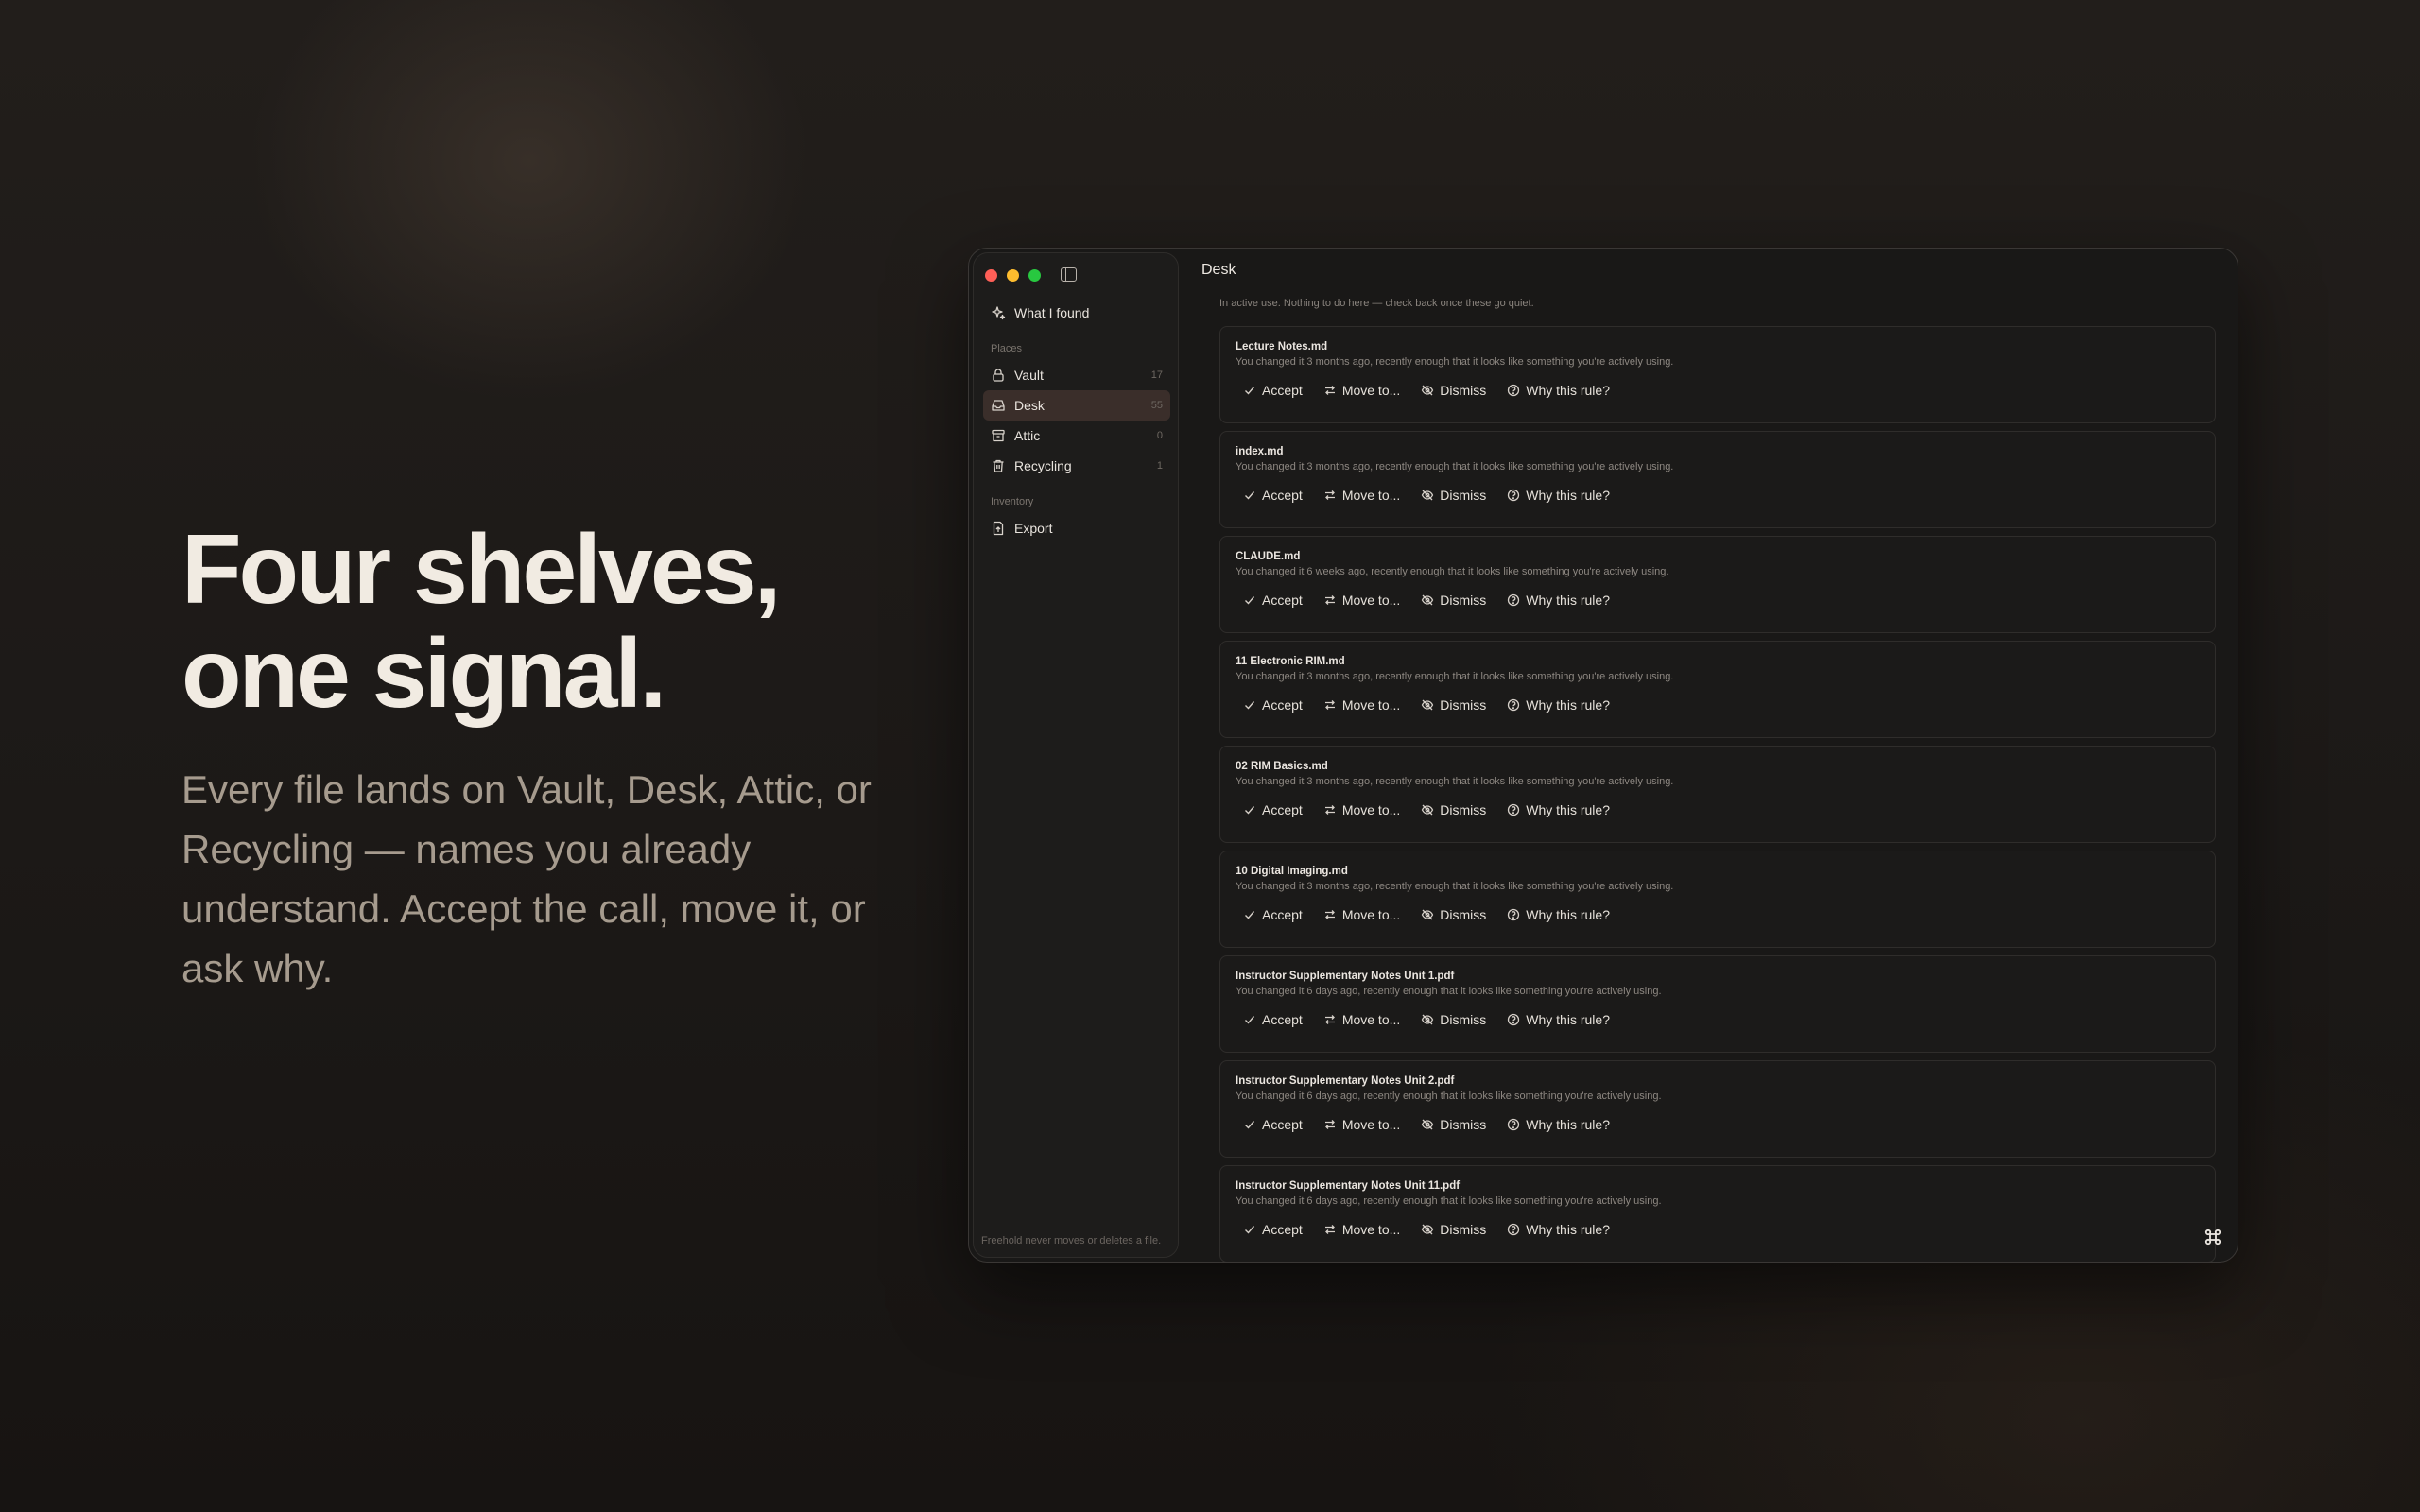 This screenshot has height=1512, width=2420. I want to click on command-icon, so click(2213, 1237).